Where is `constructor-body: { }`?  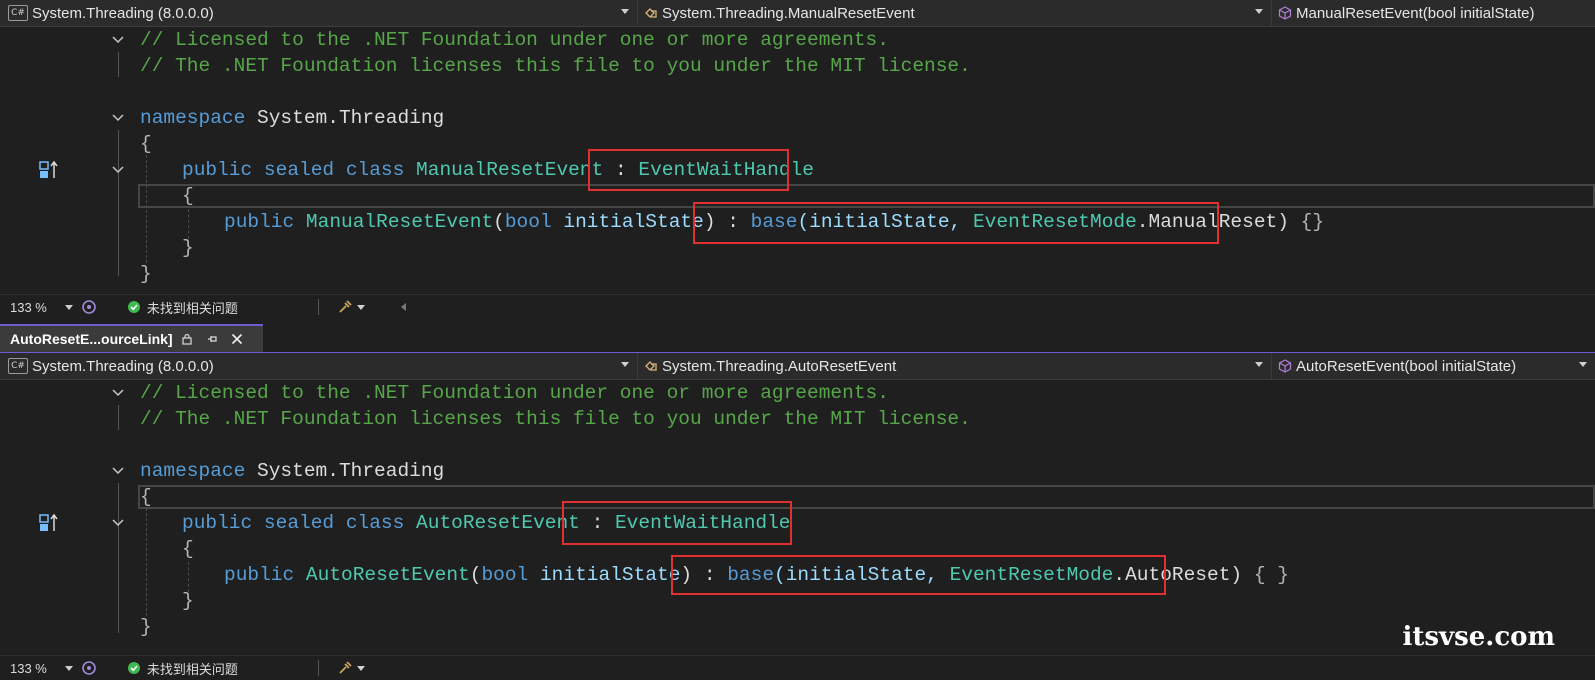
constructor-body: { } is located at coordinates (1271, 575).